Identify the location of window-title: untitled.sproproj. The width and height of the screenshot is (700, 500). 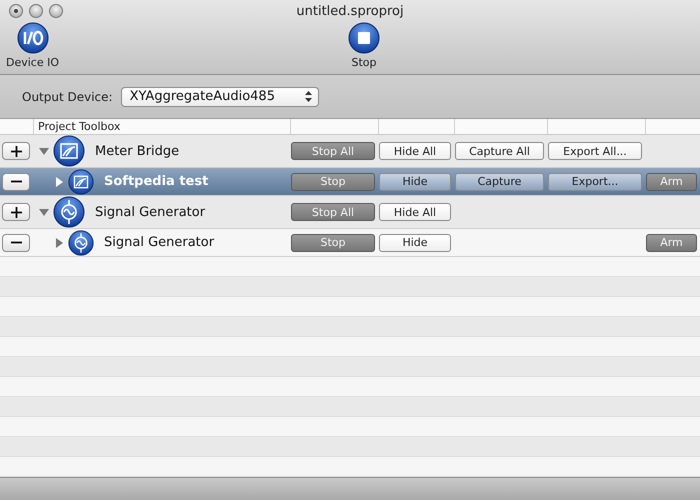
(350, 11).